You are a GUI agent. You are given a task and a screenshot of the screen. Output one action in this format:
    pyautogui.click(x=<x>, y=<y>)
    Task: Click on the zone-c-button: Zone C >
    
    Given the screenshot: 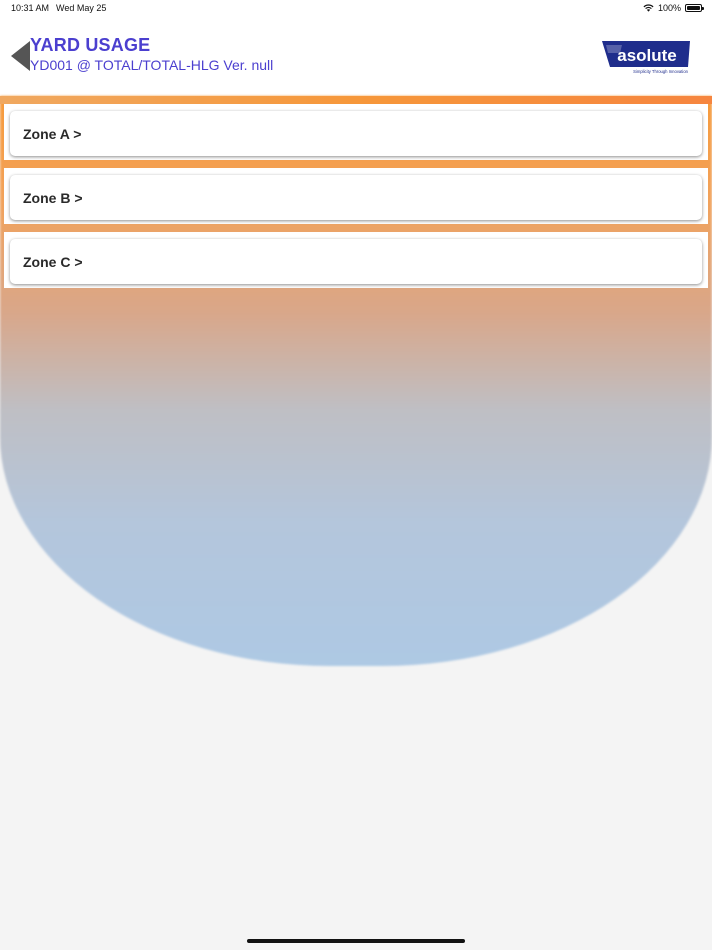 What is the action you would take?
    pyautogui.click(x=356, y=261)
    